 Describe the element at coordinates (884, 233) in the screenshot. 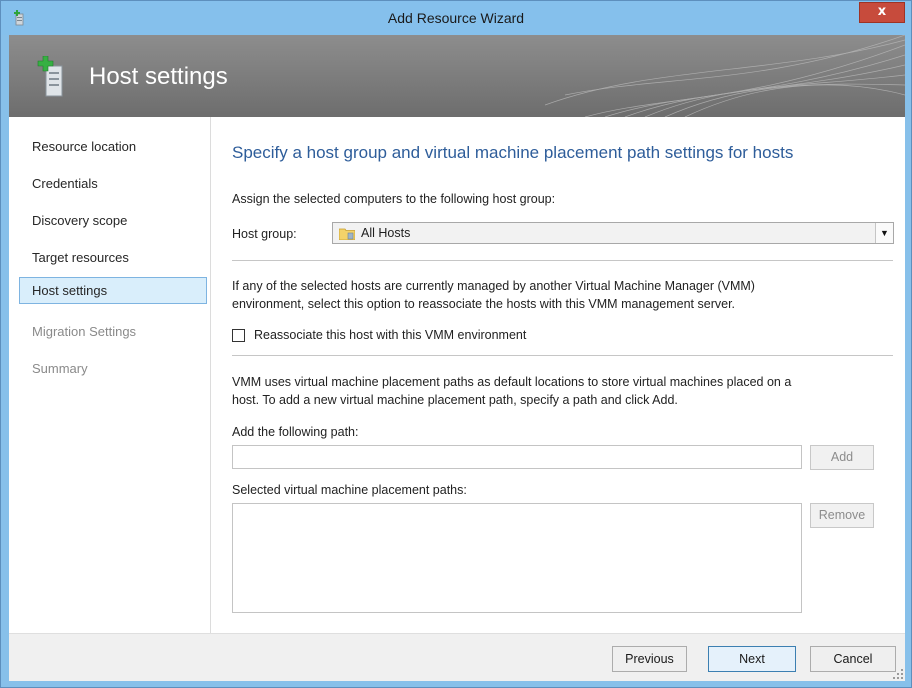

I see `chevron-down-icon: ▼` at that location.